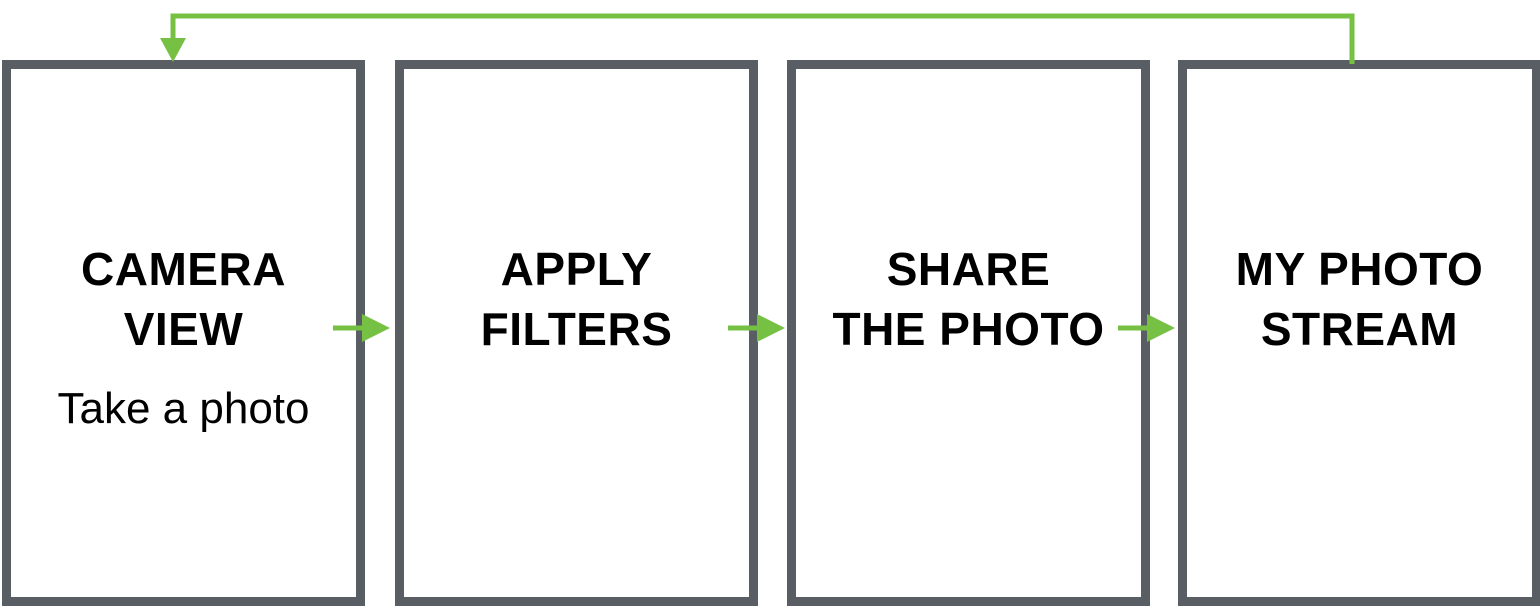  I want to click on screen-title-line: APPLY, so click(576, 269).